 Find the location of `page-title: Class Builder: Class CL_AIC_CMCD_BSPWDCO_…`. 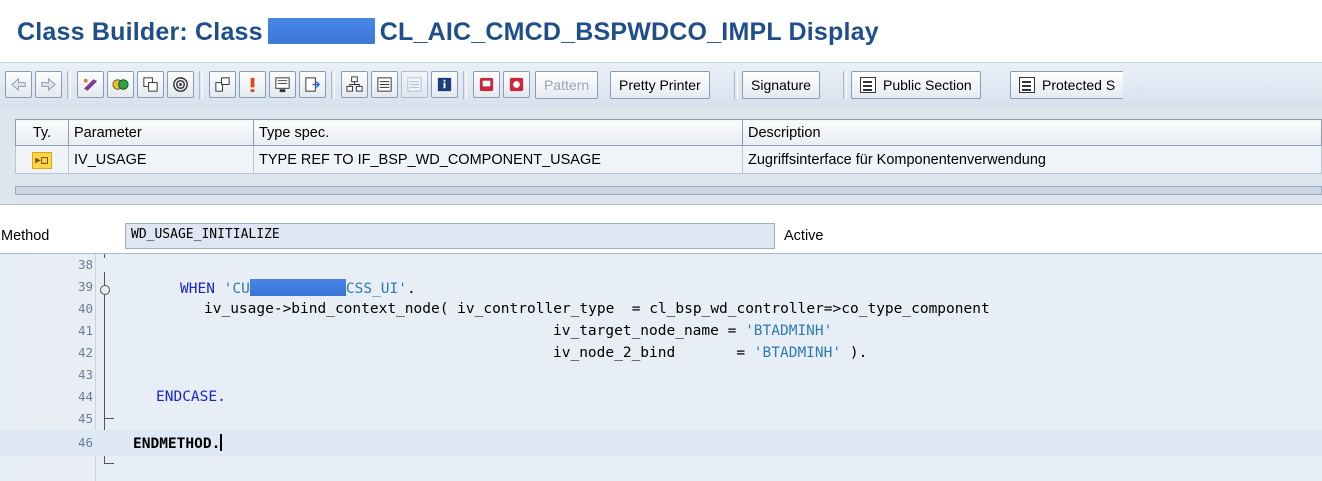

page-title: Class Builder: Class CL_AIC_CMCD_BSPWDCO_… is located at coordinates (448, 32).